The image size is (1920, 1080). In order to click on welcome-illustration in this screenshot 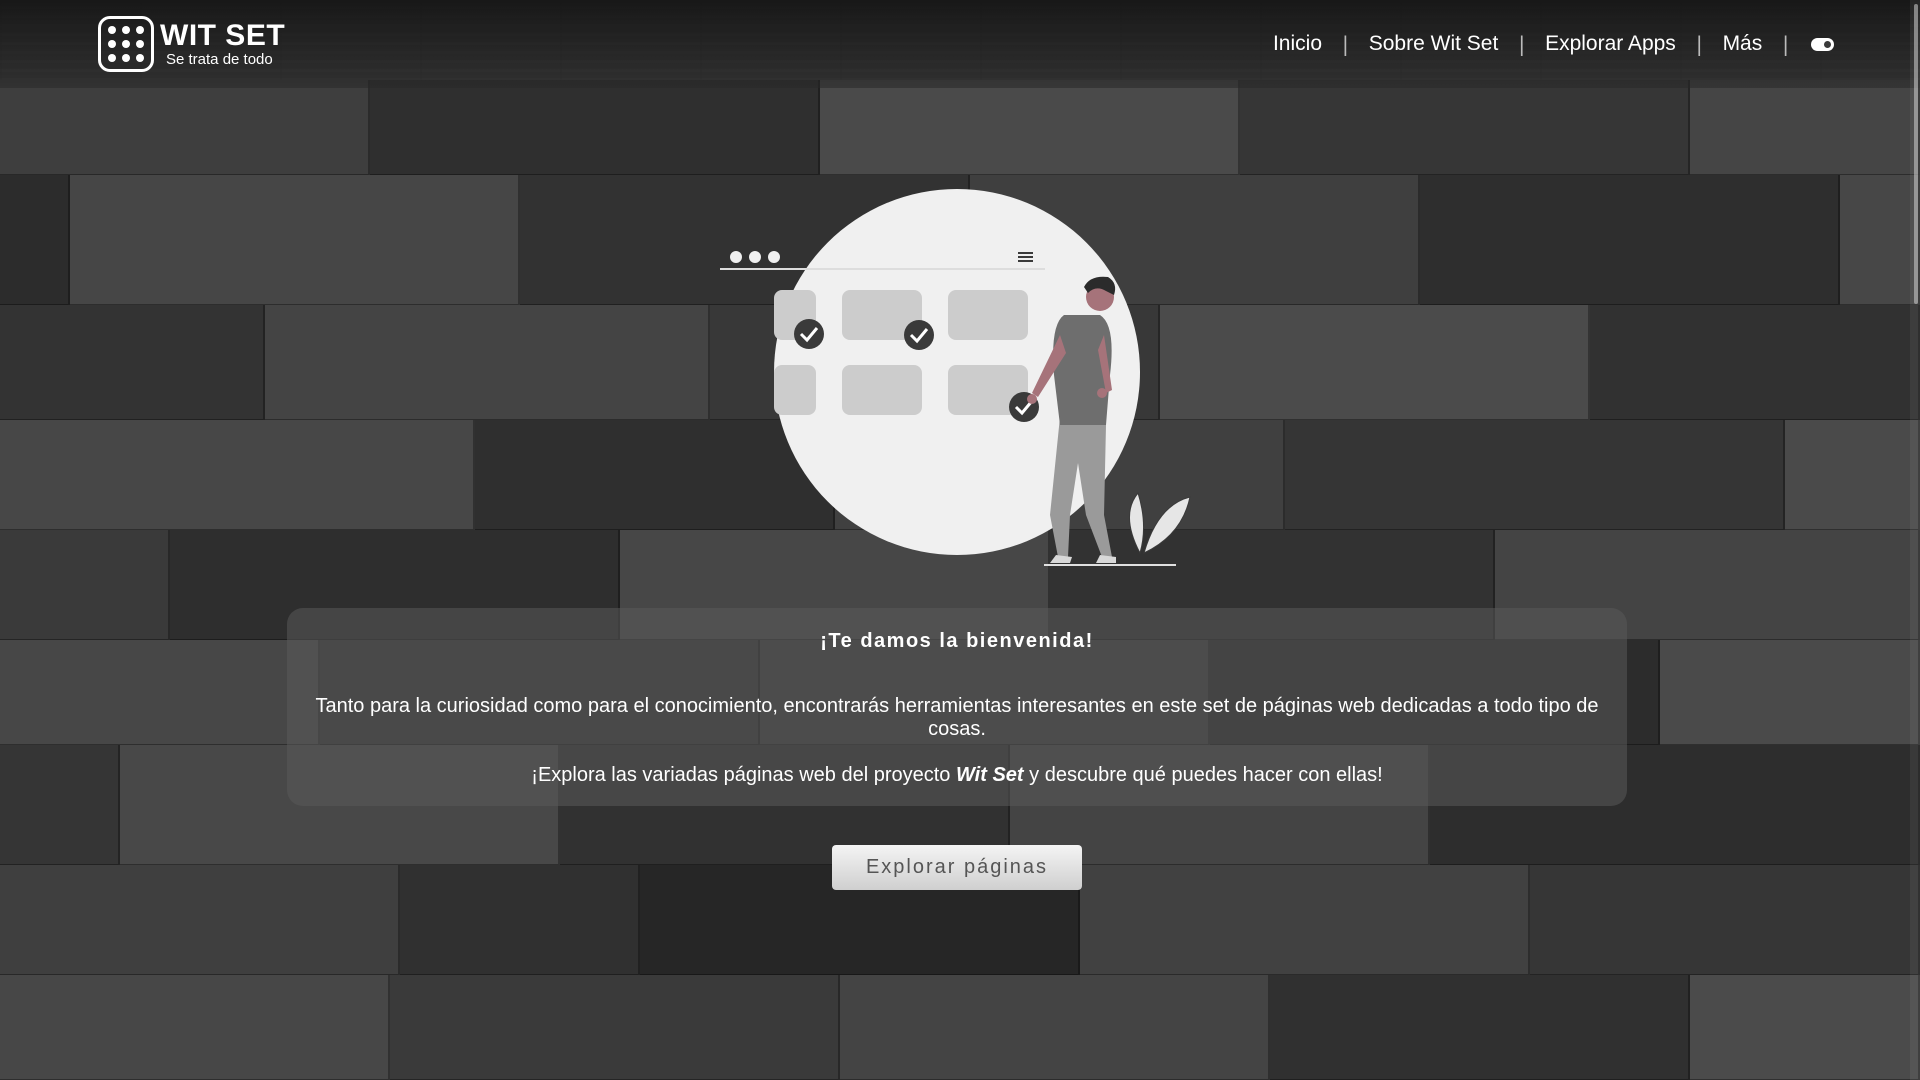, I will do `click(955, 377)`.